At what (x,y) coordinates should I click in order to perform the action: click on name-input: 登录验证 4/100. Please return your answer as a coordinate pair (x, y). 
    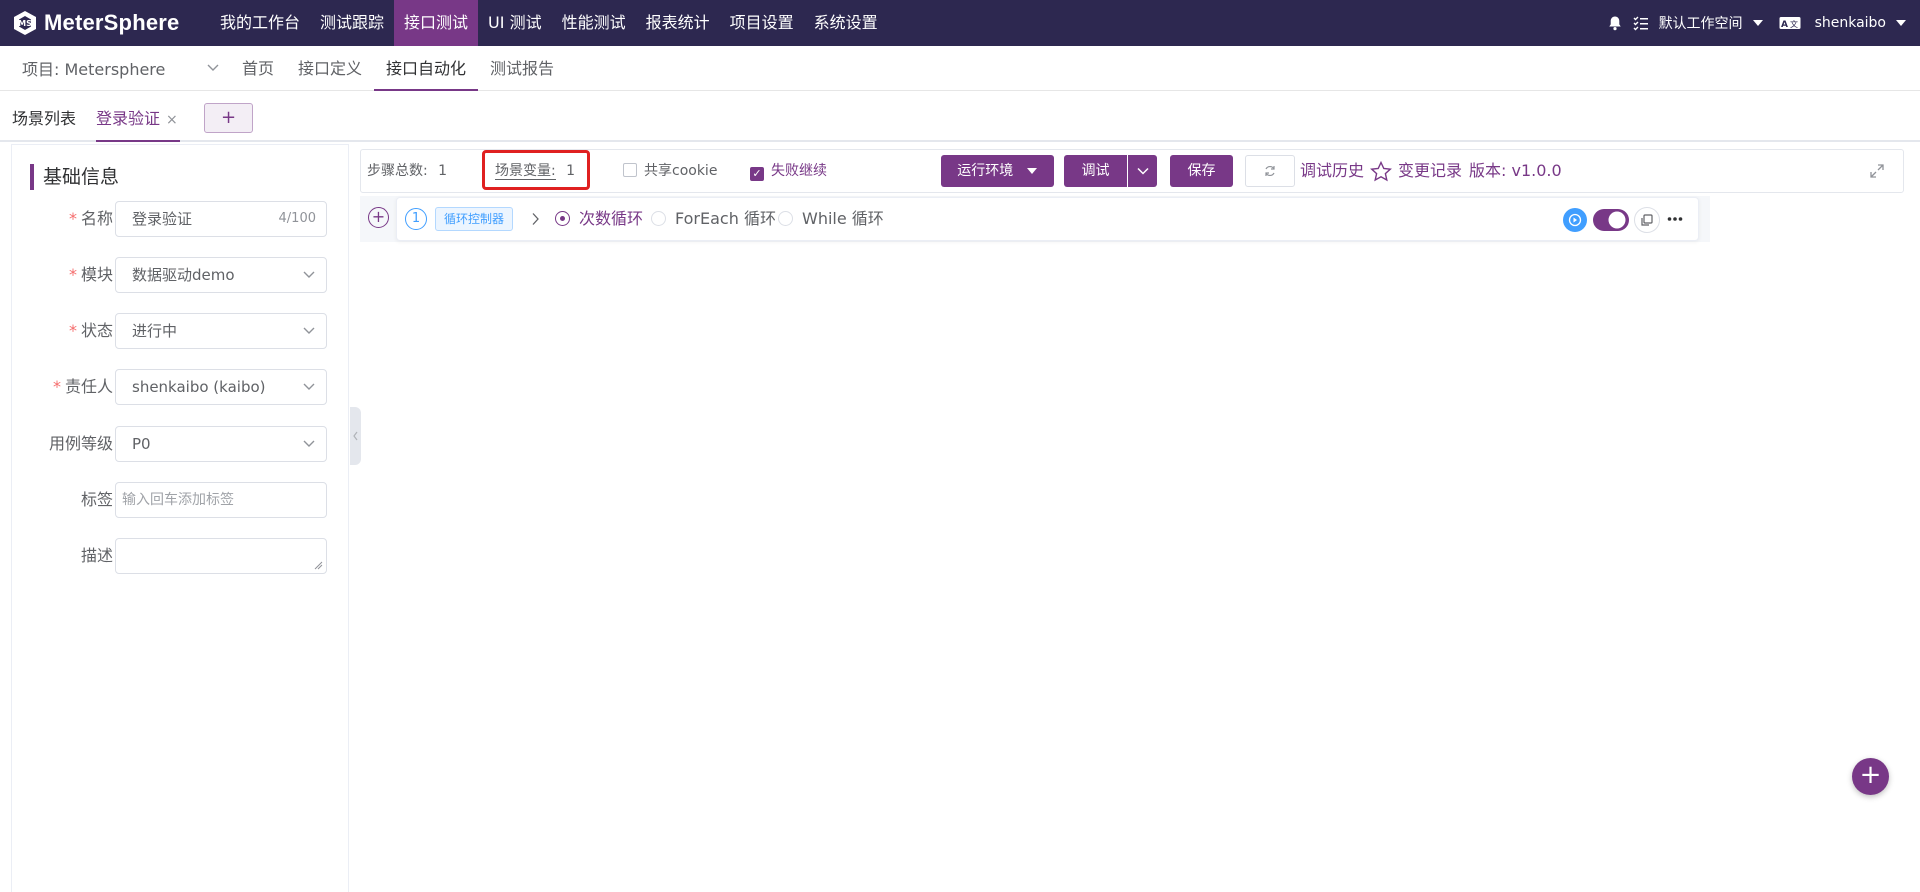
    Looking at the image, I should click on (221, 219).